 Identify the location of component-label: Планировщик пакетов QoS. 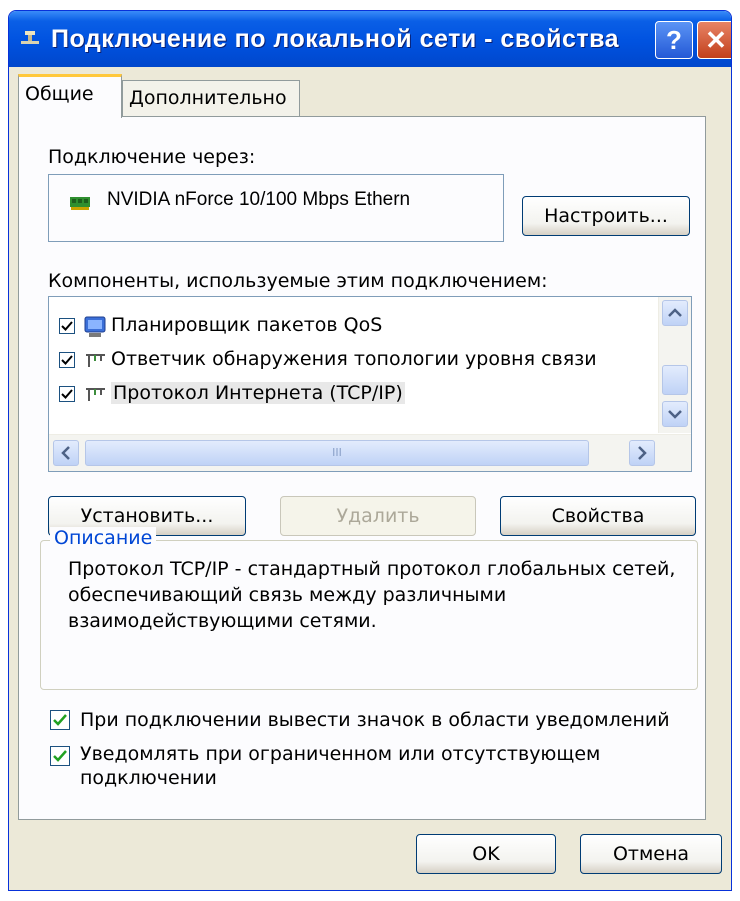
(247, 325).